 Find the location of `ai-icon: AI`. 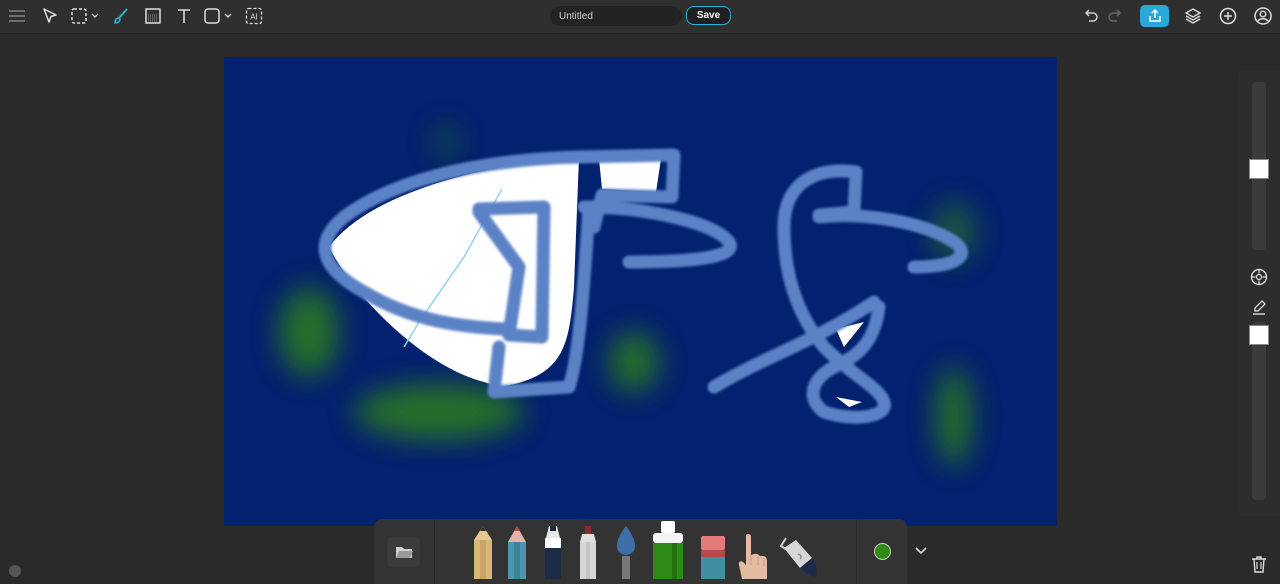

ai-icon: AI is located at coordinates (254, 16).